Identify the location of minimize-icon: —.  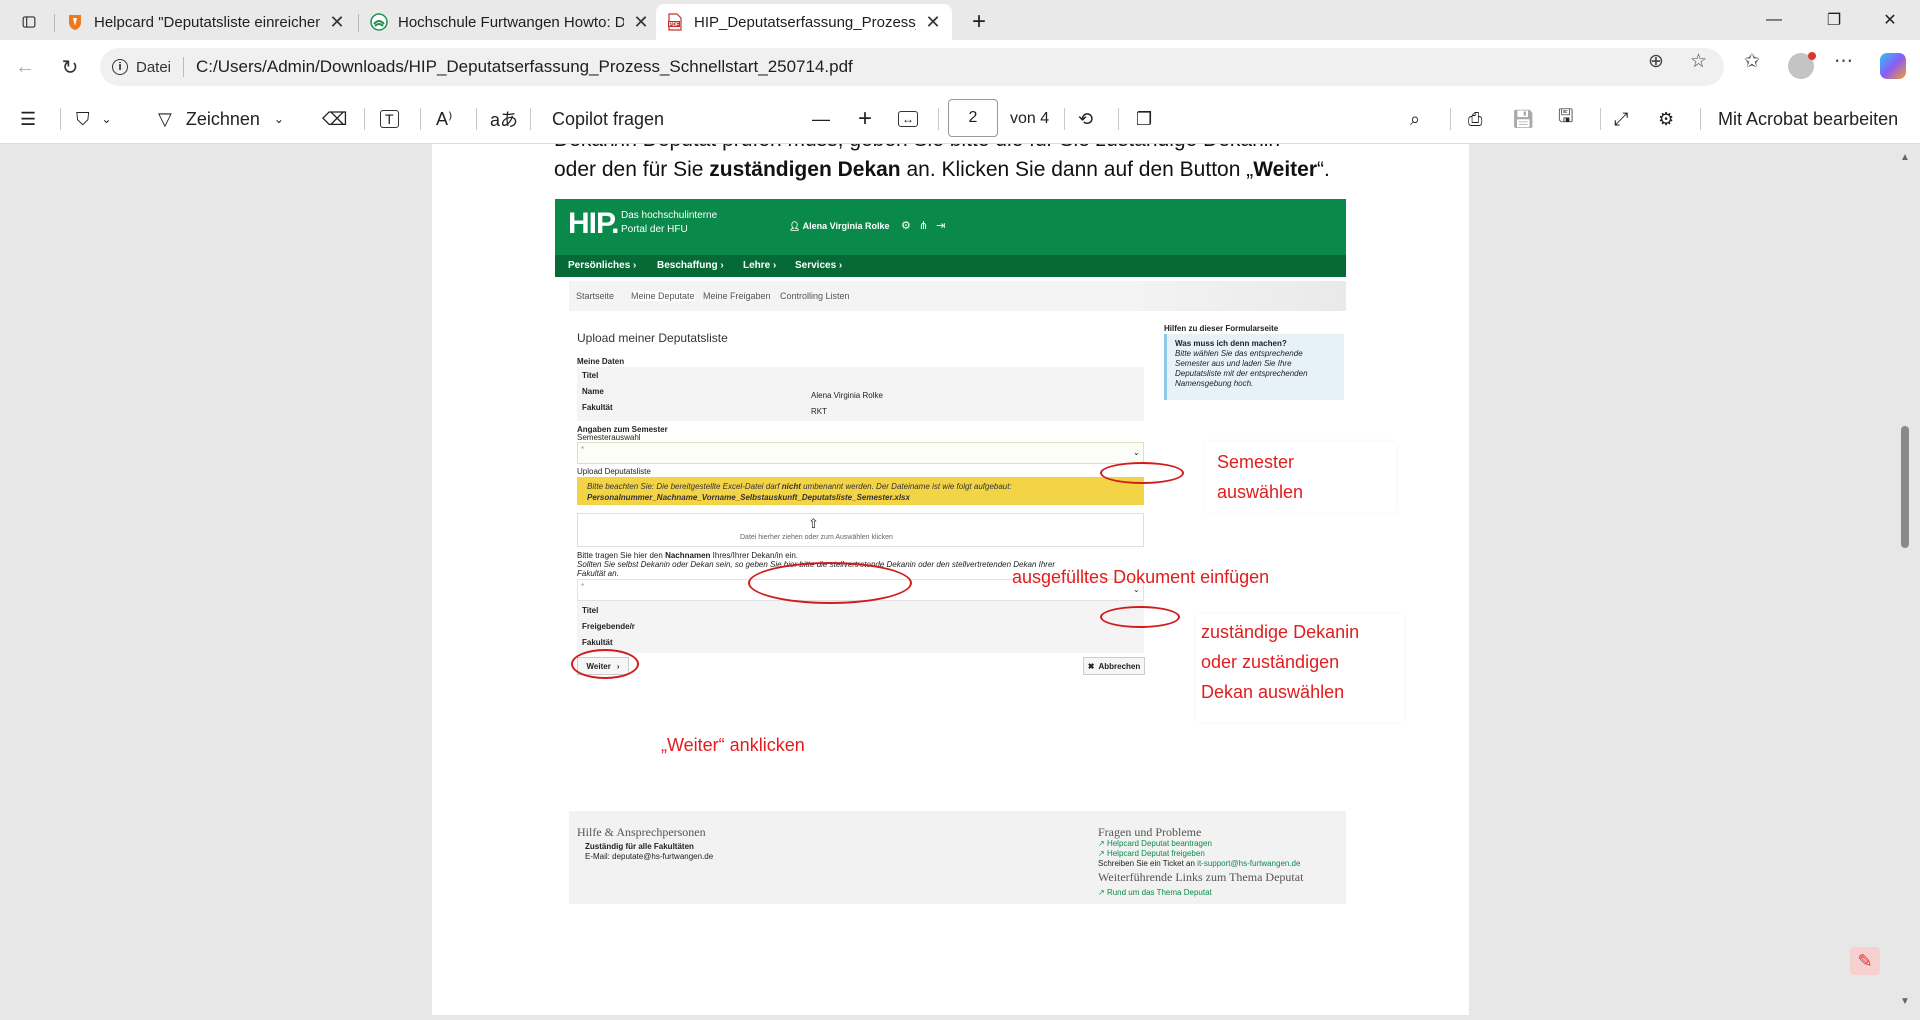
(1774, 19).